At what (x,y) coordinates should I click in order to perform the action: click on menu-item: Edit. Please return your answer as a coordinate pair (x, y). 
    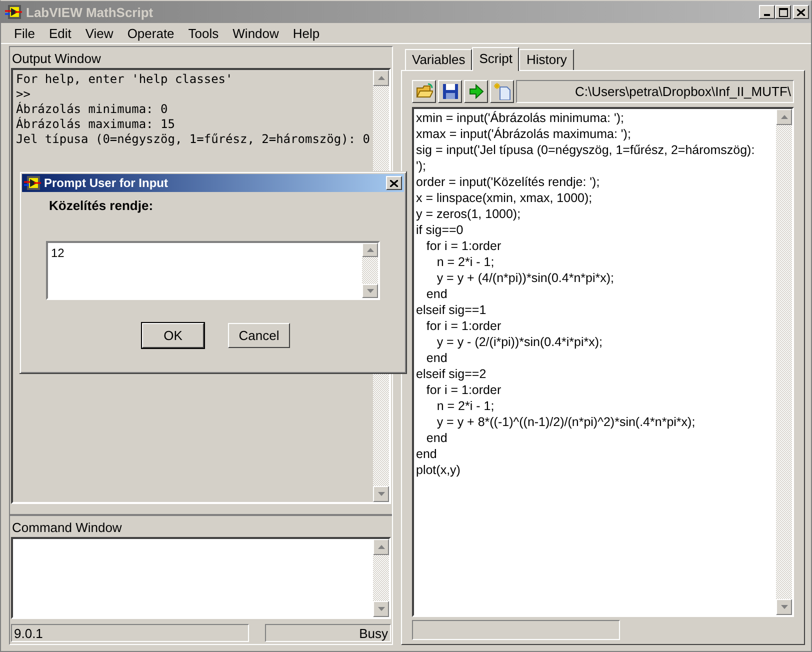
    Looking at the image, I should click on (60, 33).